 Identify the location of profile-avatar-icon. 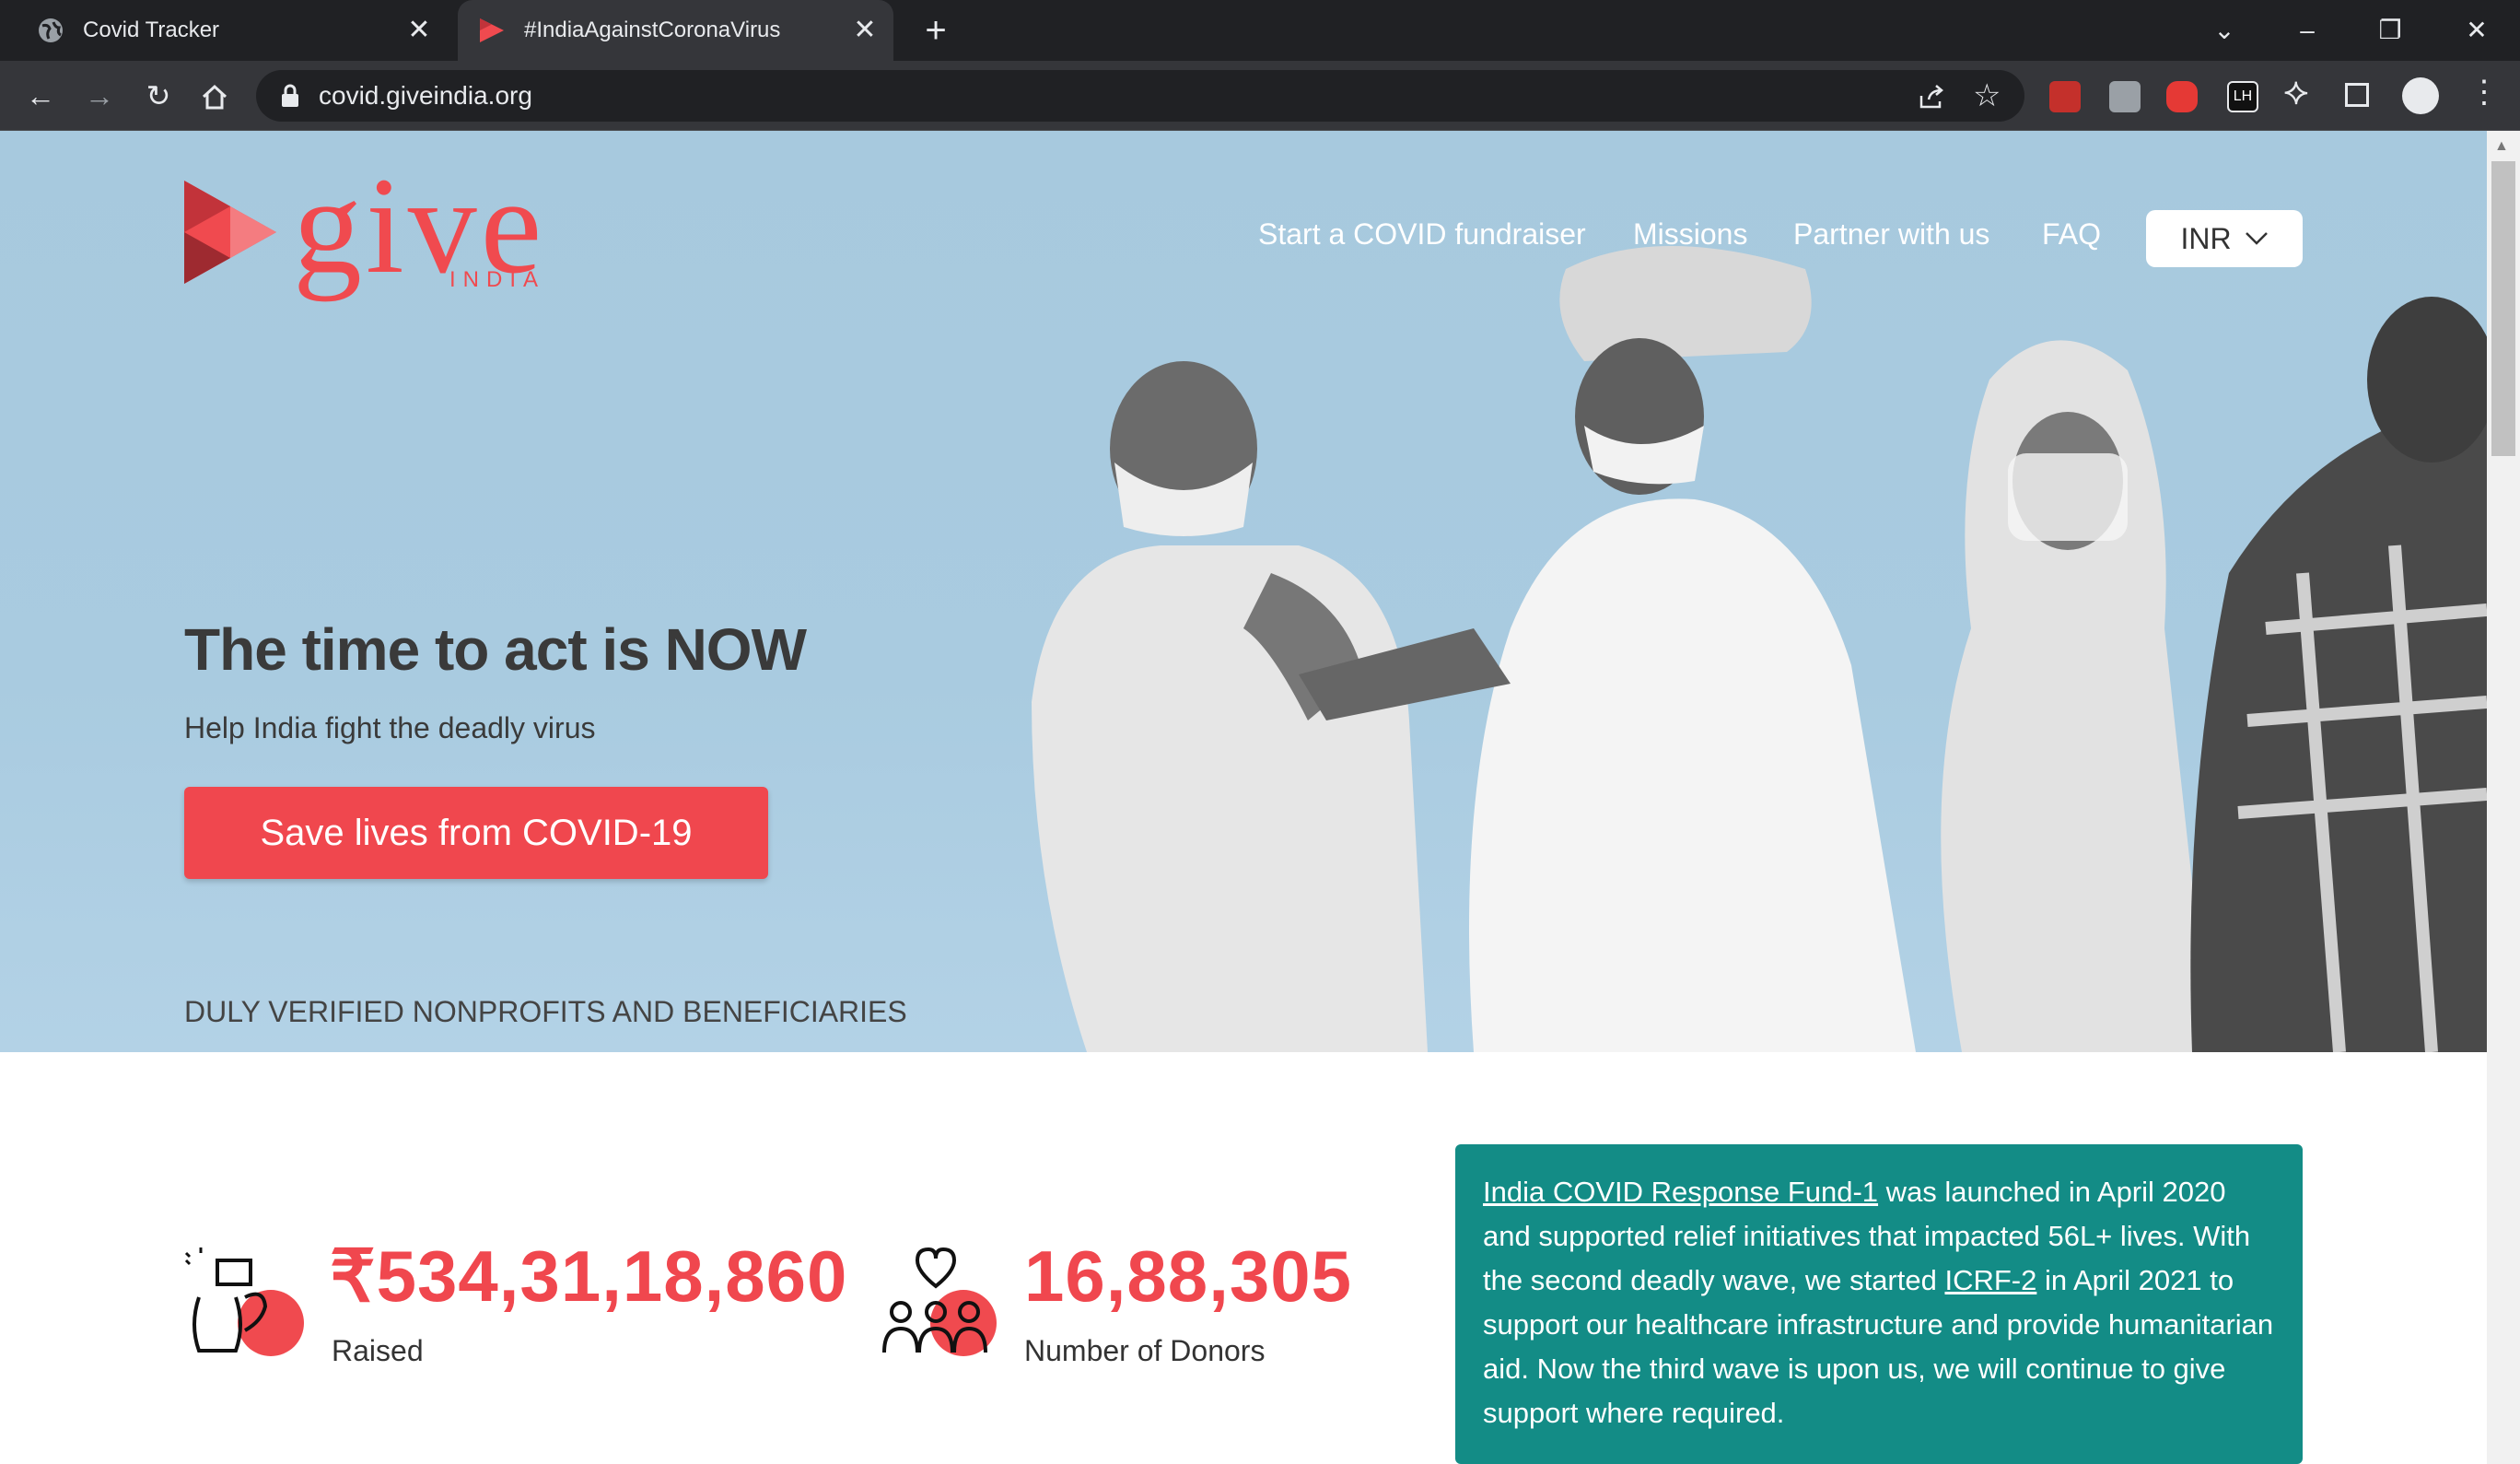
(2420, 95).